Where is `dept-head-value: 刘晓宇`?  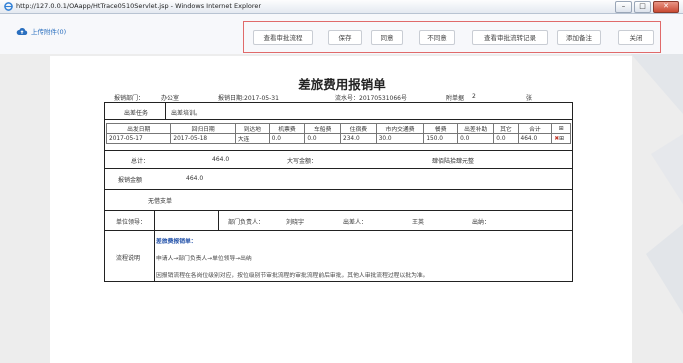 dept-head-value: 刘晓宇 is located at coordinates (295, 222).